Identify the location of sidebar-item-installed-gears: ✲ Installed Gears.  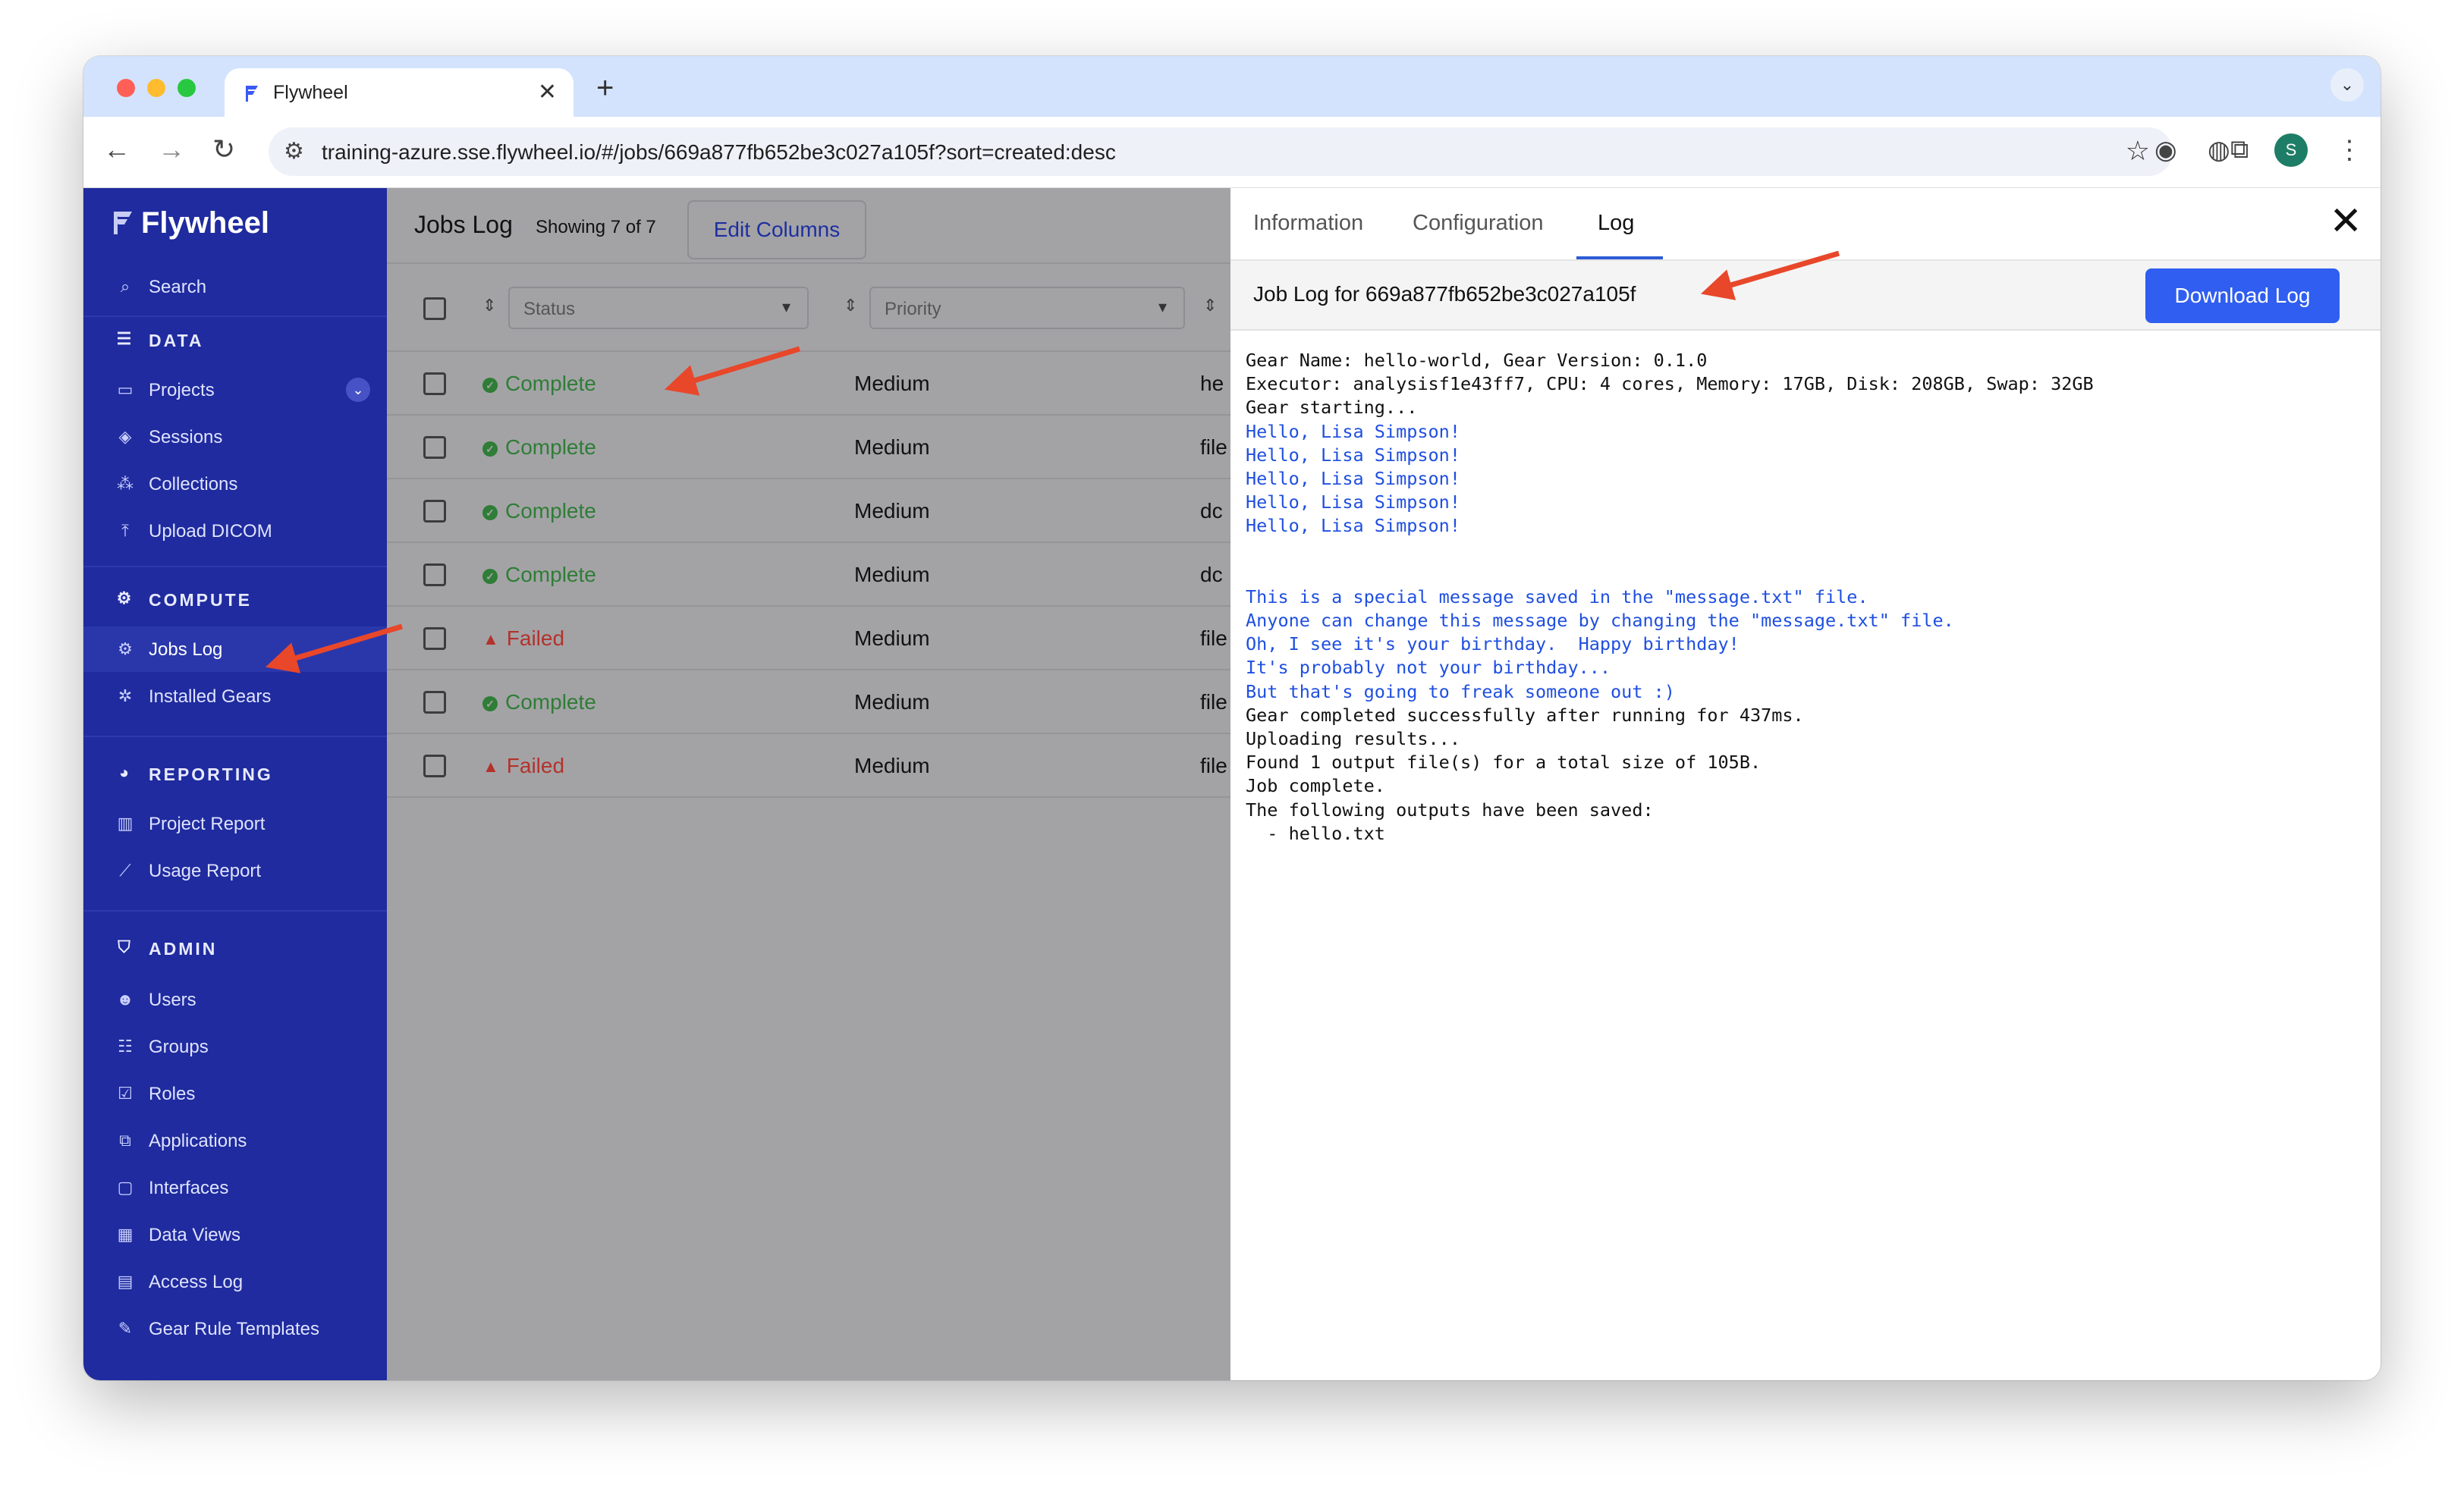
(235, 696).